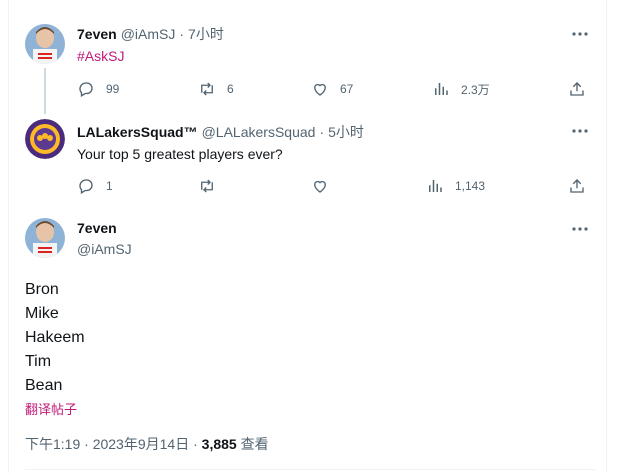 Image resolution: width=621 pixels, height=473 pixels. What do you see at coordinates (310, 469) in the screenshot?
I see `divider` at bounding box center [310, 469].